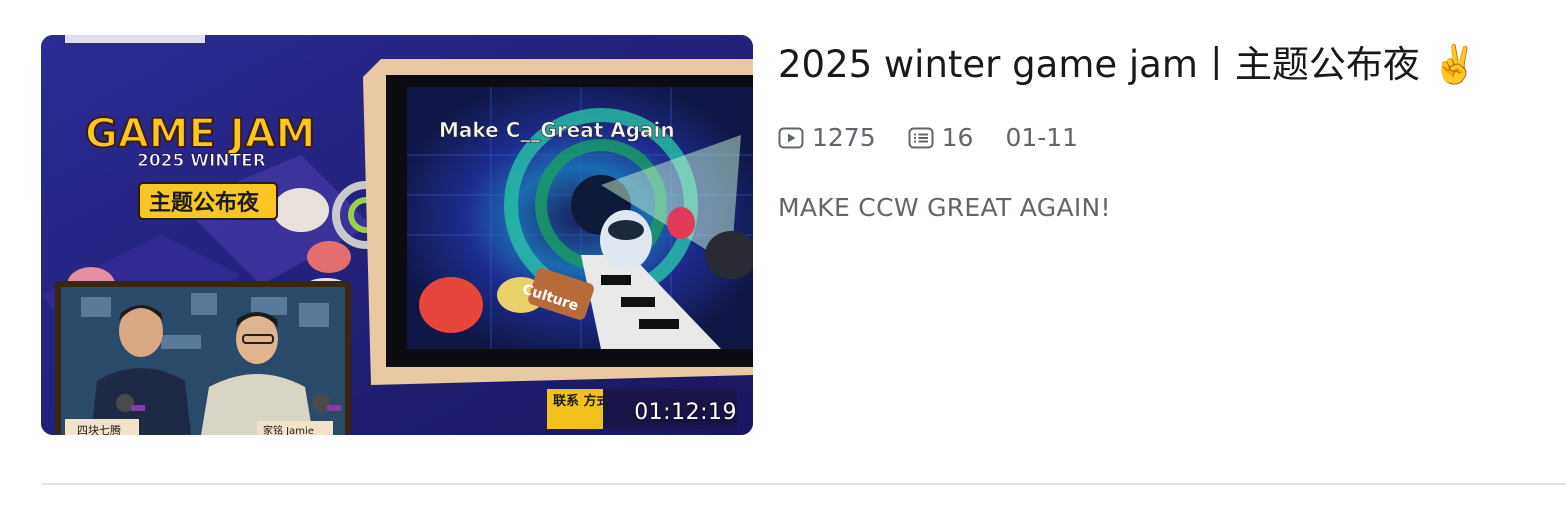  Describe the element at coordinates (685, 412) in the screenshot. I see `video-duration: 01:12:19` at that location.